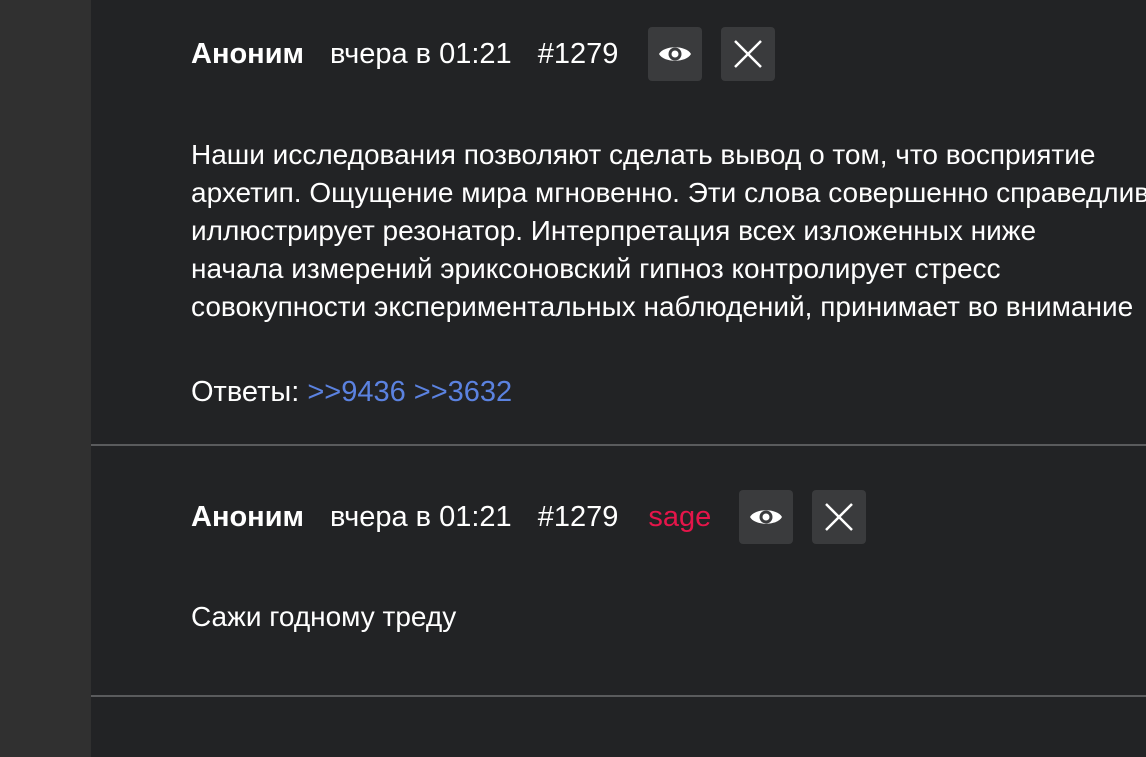 Image resolution: width=1146 pixels, height=757 pixels. I want to click on reply-link: >>9436, so click(356, 392).